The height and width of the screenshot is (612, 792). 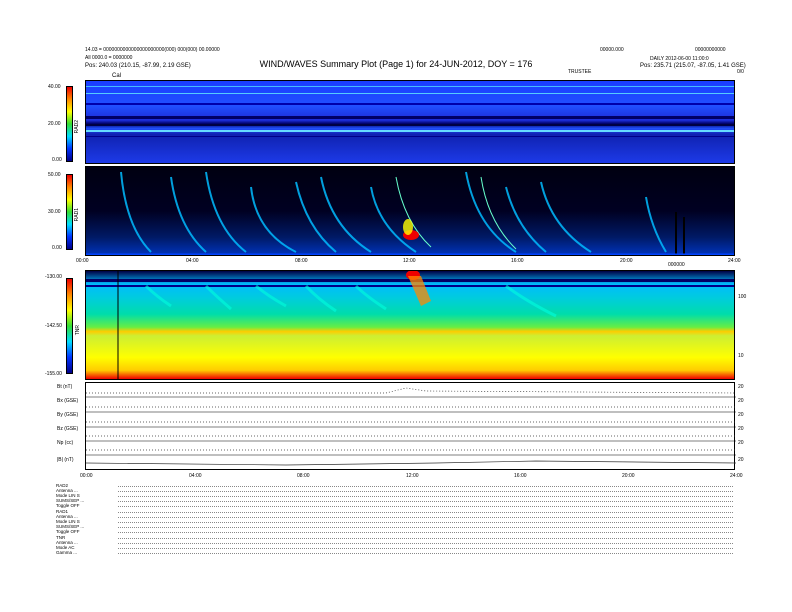 I want to click on time-tick-3: 12:00, so click(x=409, y=261).